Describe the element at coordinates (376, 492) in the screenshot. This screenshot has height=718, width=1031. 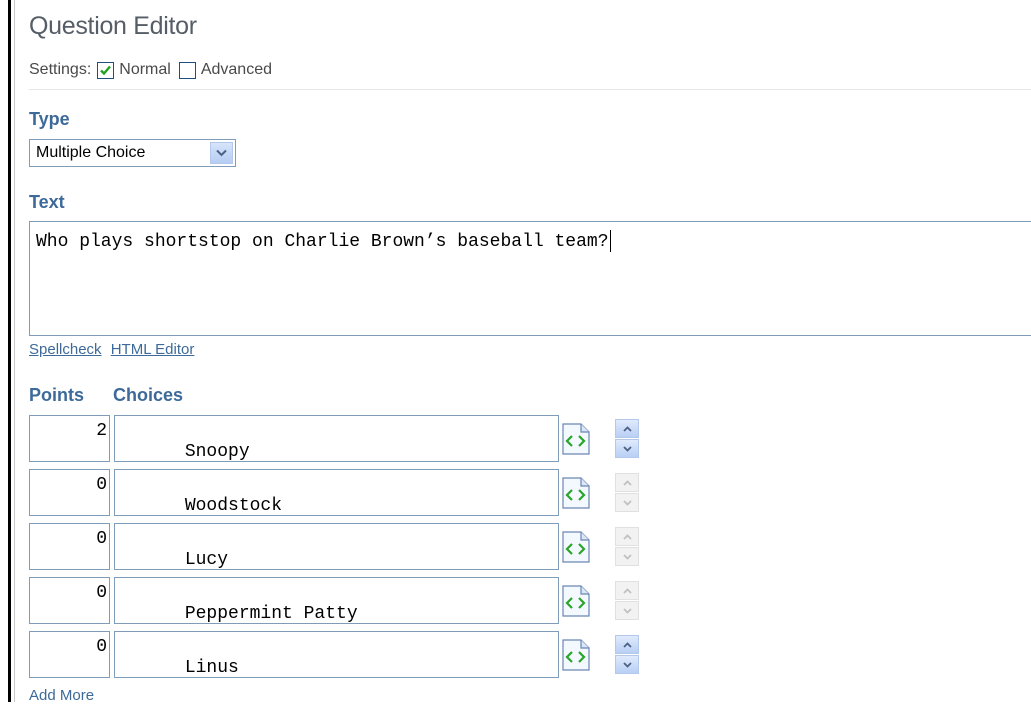
I see `choice-input: Woodstock` at that location.